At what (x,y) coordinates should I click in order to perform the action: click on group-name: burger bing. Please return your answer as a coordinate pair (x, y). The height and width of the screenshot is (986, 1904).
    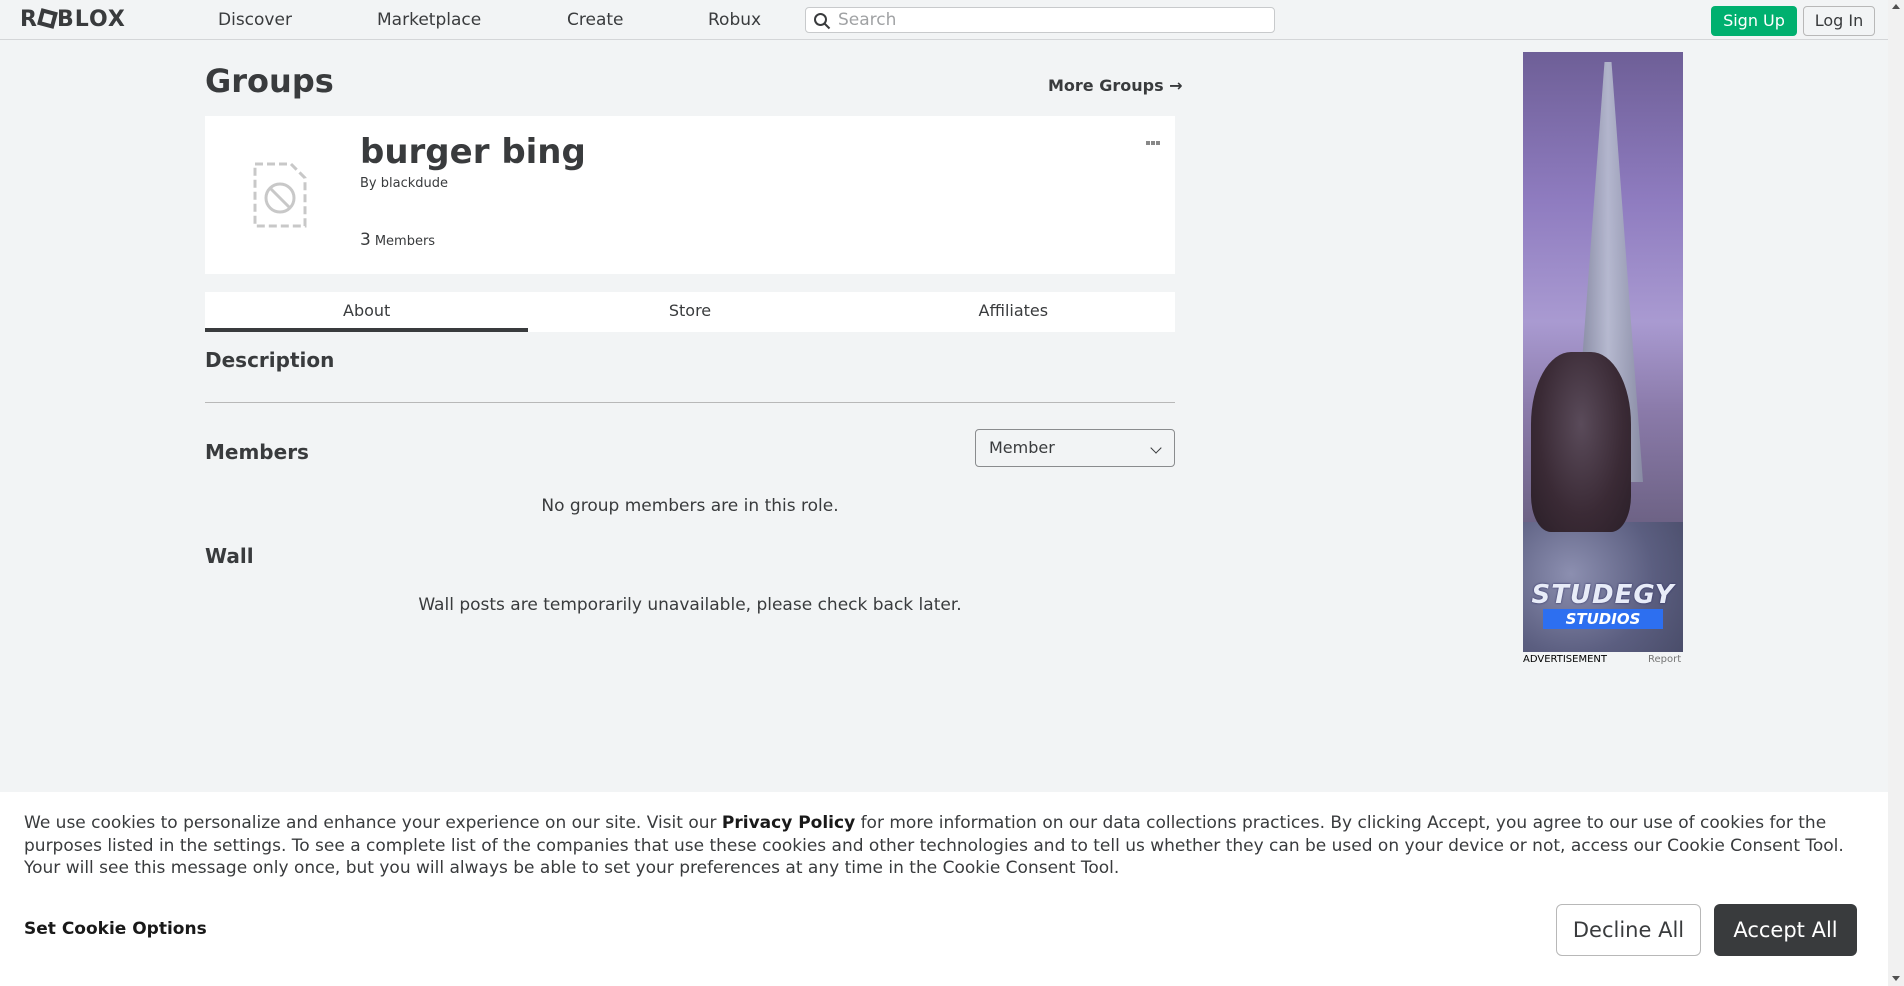
    Looking at the image, I should click on (473, 152).